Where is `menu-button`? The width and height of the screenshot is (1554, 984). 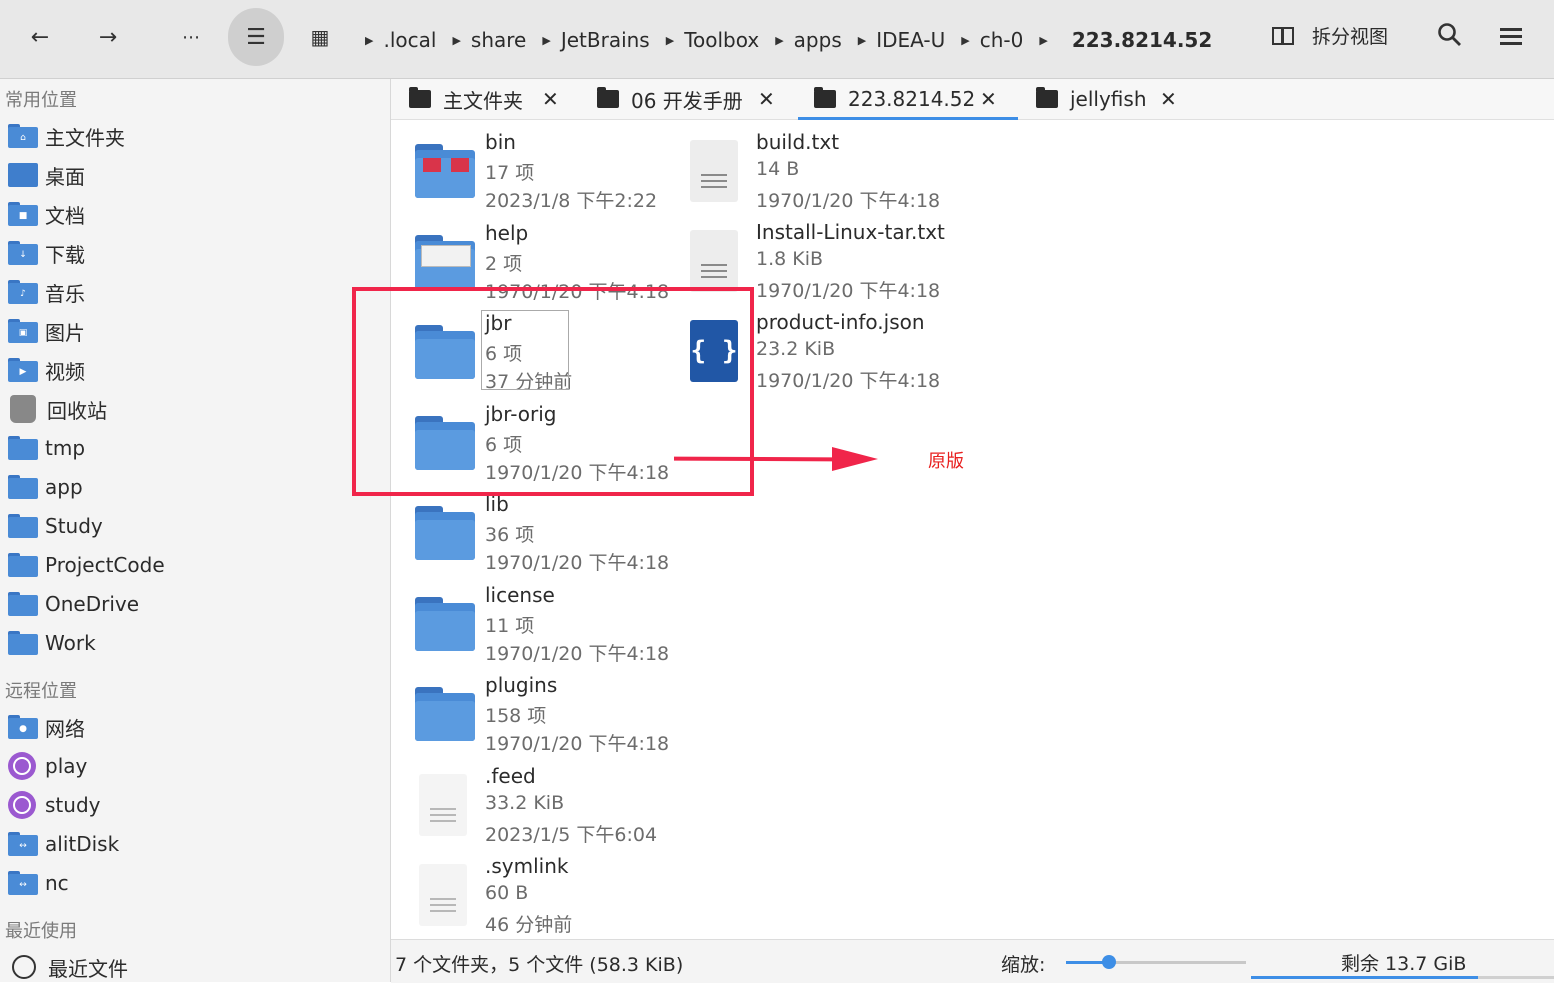 menu-button is located at coordinates (1511, 36).